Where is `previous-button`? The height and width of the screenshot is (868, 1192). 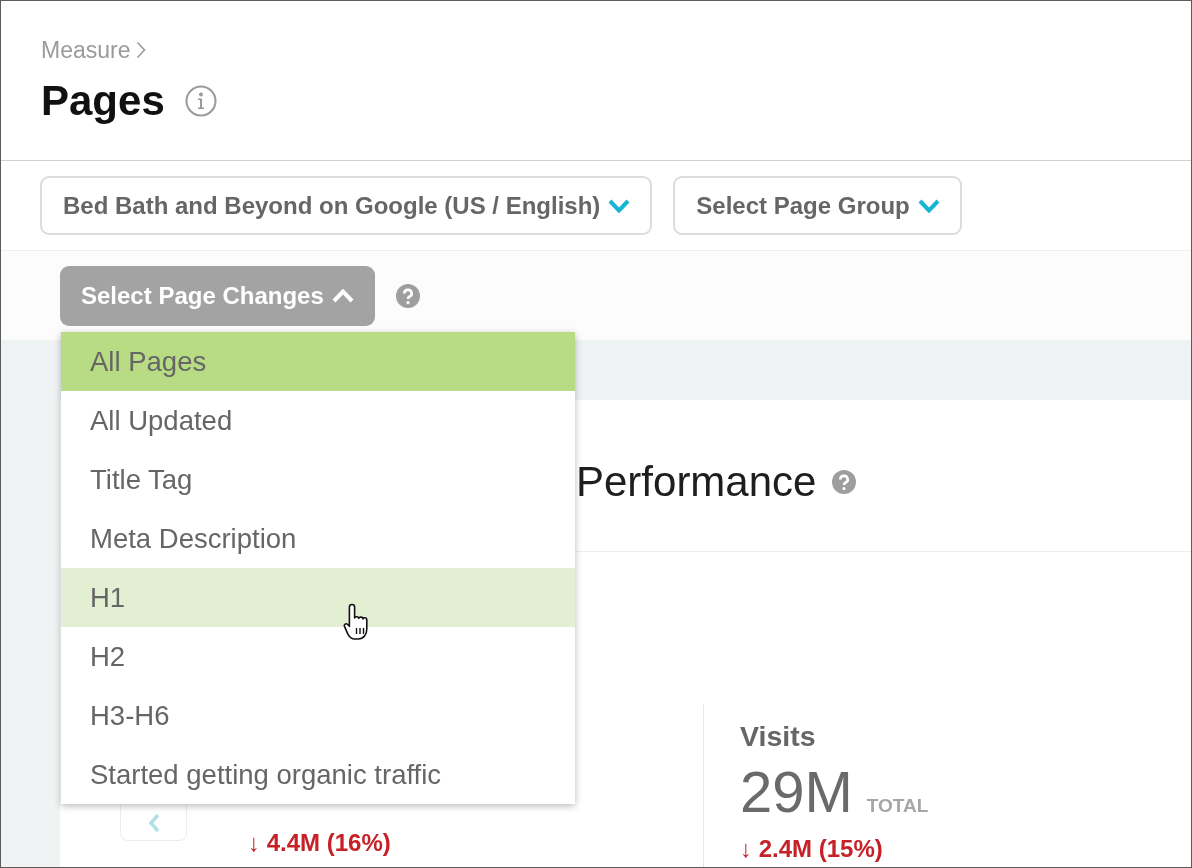
previous-button is located at coordinates (153, 823).